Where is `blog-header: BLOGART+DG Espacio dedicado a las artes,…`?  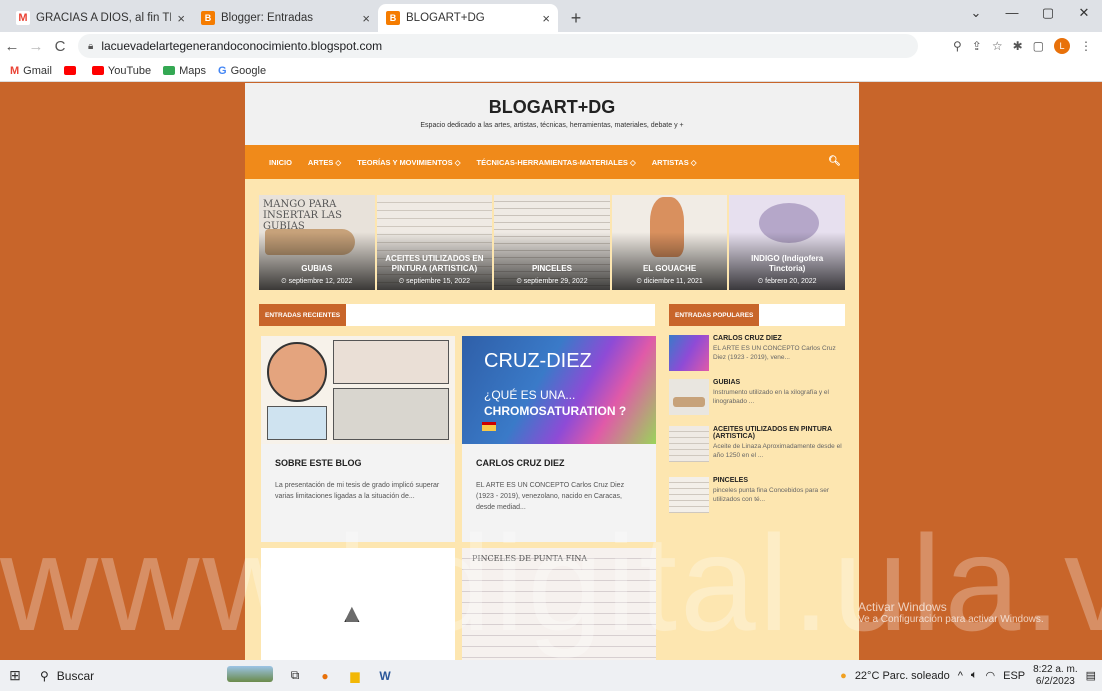
blog-header: BLOGART+DG Espacio dedicado a las artes,… is located at coordinates (552, 114).